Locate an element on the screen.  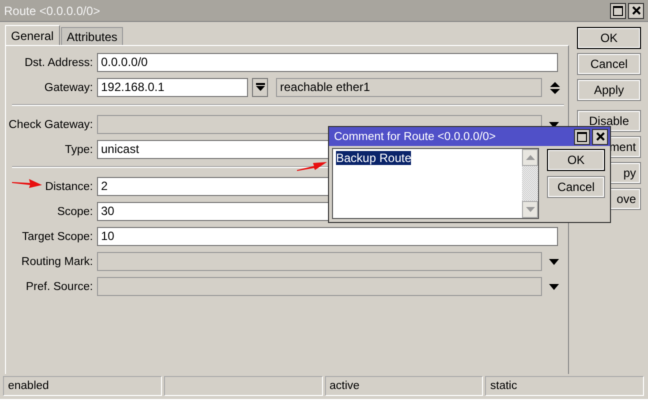
field-label: Type: is located at coordinates (78, 150).